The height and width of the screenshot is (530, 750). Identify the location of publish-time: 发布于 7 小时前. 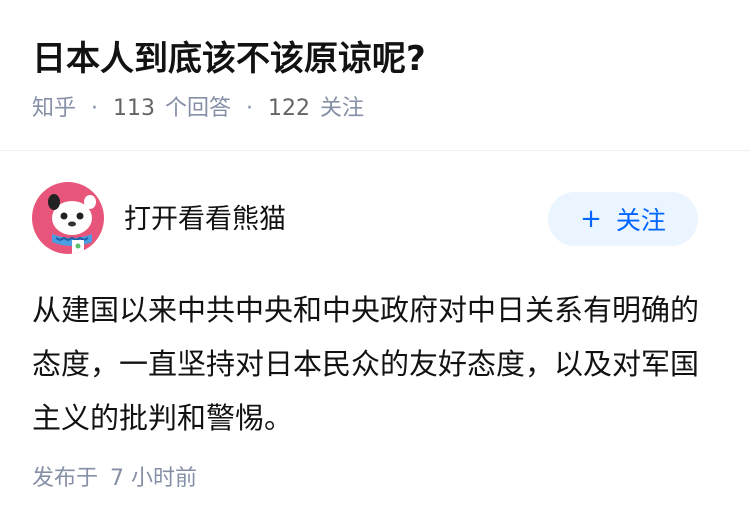
(114, 479).